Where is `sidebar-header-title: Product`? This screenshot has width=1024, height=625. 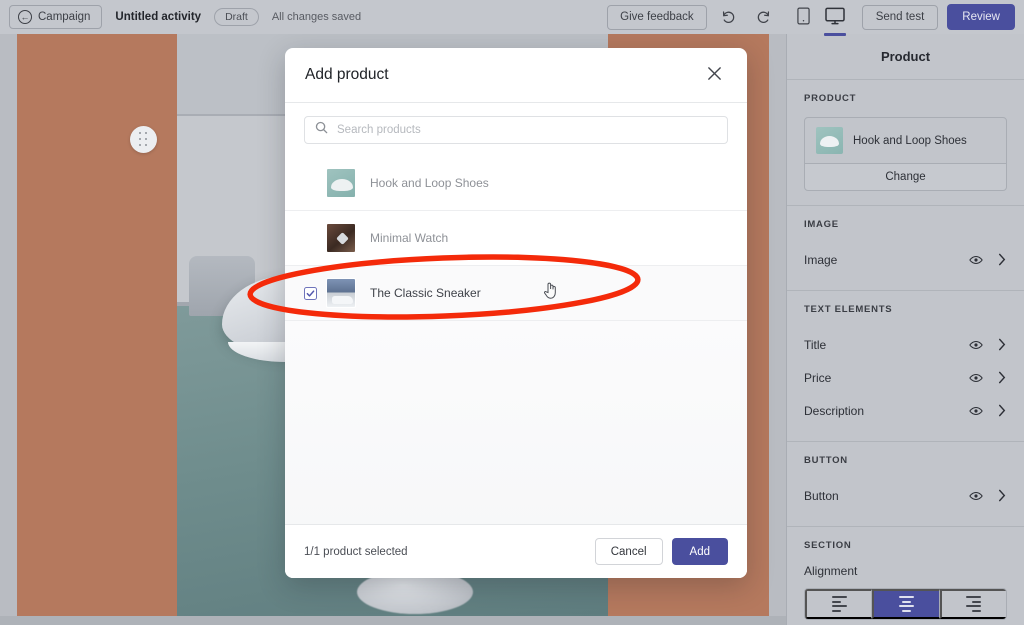 sidebar-header-title: Product is located at coordinates (905, 57).